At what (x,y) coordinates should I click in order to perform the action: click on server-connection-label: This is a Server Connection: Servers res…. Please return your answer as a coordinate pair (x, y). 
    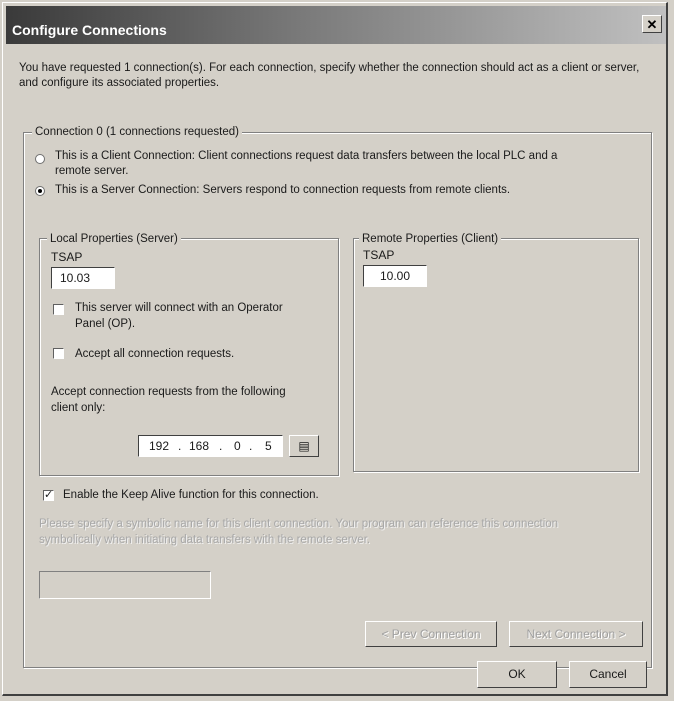
    Looking at the image, I should click on (283, 190).